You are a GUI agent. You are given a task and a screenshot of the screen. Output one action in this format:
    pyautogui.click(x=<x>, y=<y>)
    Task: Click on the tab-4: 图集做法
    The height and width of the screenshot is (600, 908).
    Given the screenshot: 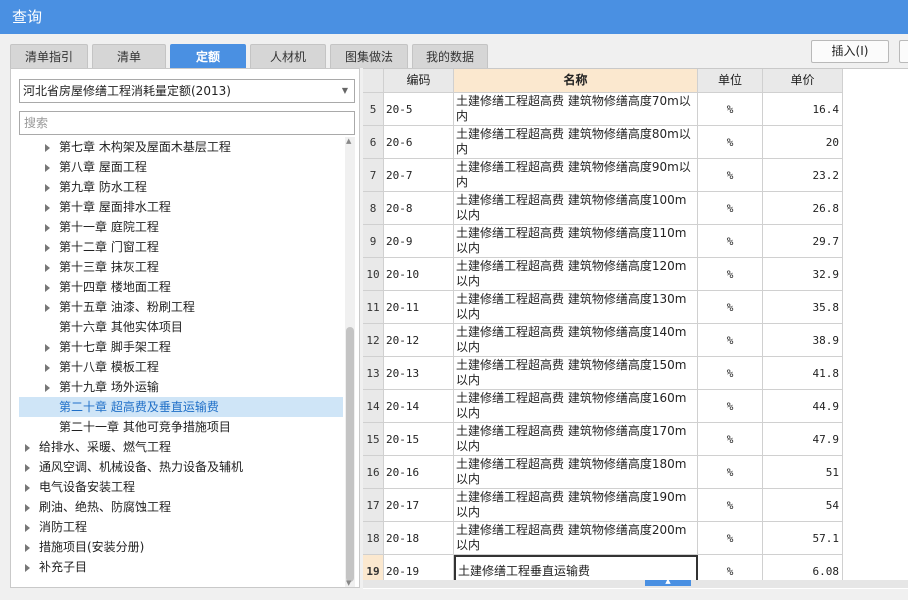 What is the action you would take?
    pyautogui.click(x=369, y=56)
    